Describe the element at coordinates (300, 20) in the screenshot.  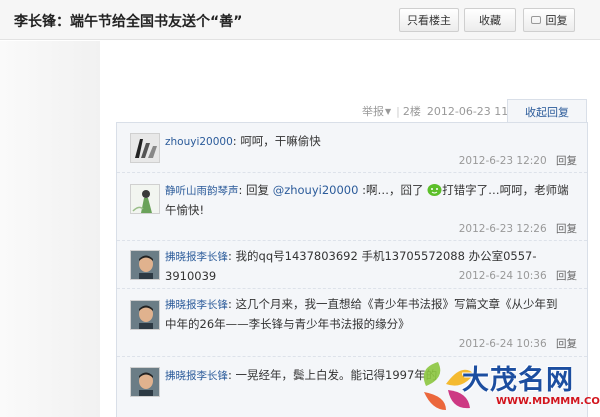
I see `post-header: 李长锋：端午节给全国书友送个“善” 只看楼主 收藏 回复` at that location.